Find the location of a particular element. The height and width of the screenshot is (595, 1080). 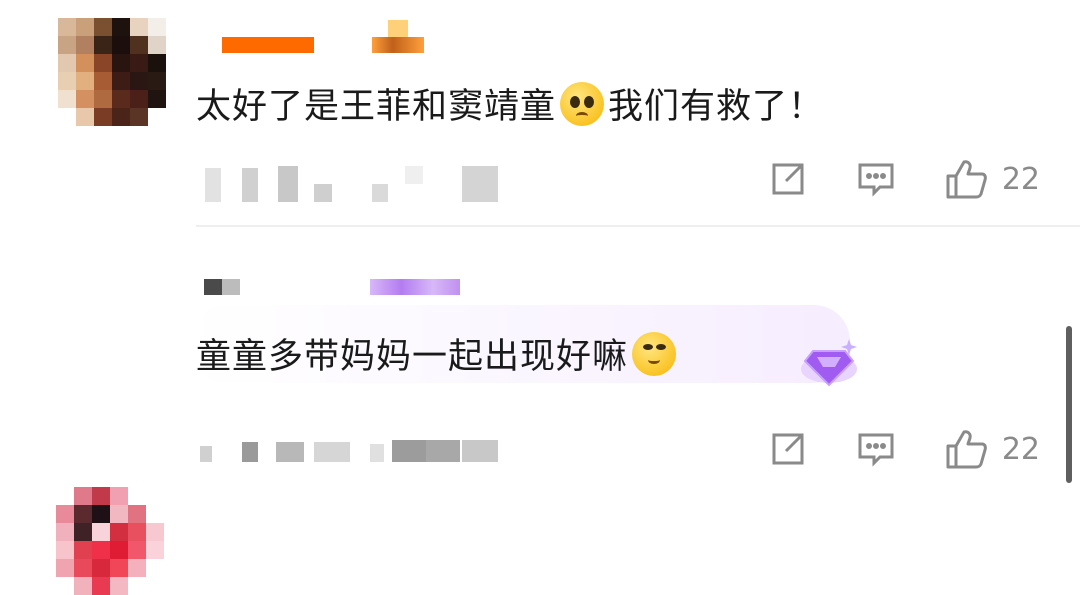

hugging-face-emoji is located at coordinates (654, 354).